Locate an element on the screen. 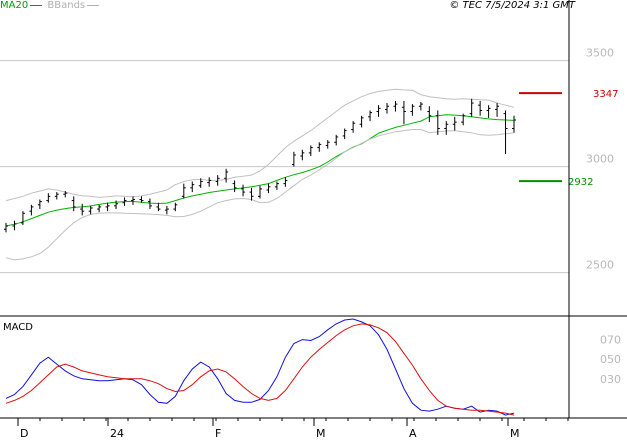 Image resolution: width=627 pixels, height=440 pixels. x-tick-label: 24 is located at coordinates (117, 433).